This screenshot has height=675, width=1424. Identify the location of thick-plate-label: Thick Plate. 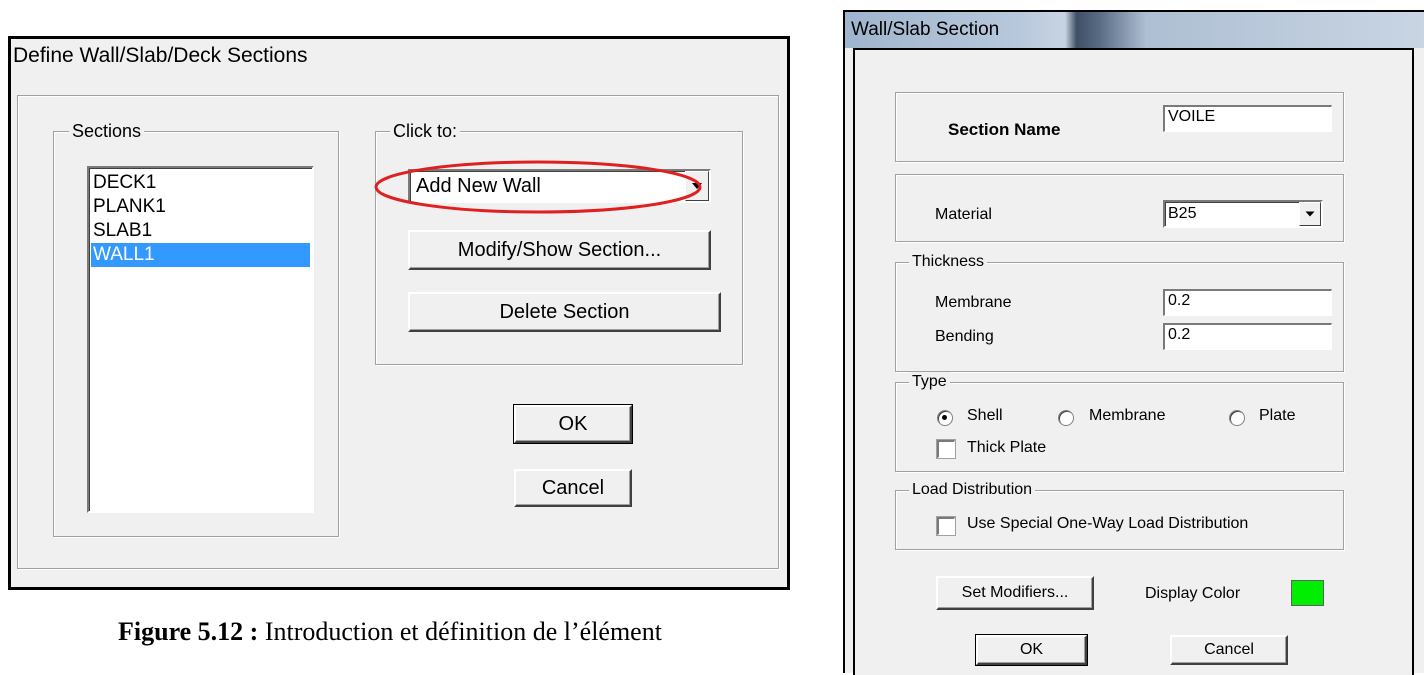
(1006, 448).